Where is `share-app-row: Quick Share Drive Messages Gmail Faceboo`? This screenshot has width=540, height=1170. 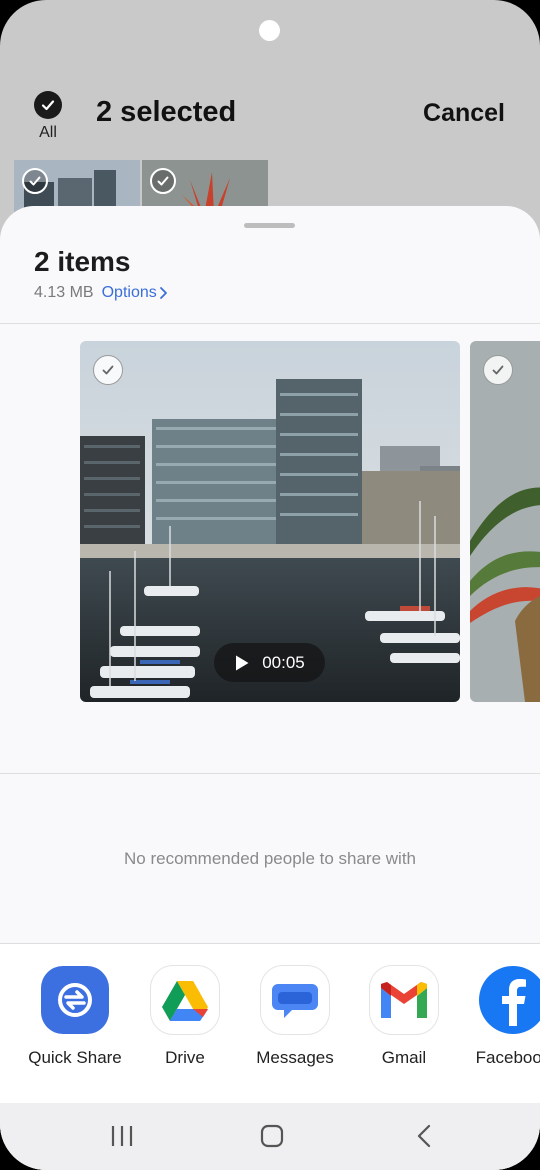
share-app-row: Quick Share Drive Messages Gmail Faceboo is located at coordinates (270, 1024).